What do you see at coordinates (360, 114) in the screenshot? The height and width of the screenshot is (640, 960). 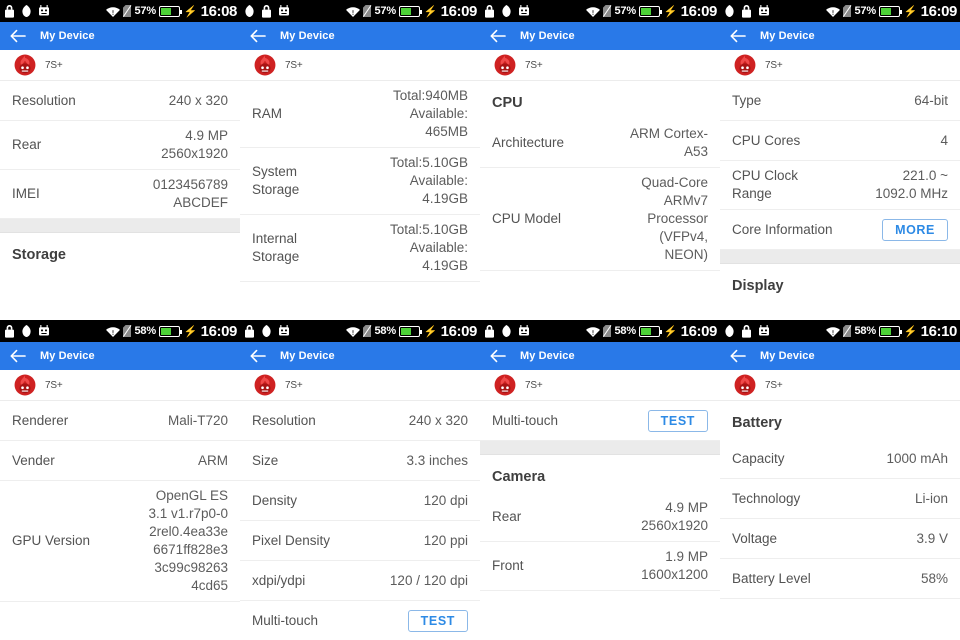 I see `list-row: RAM Total:940MB Available: 465MB` at bounding box center [360, 114].